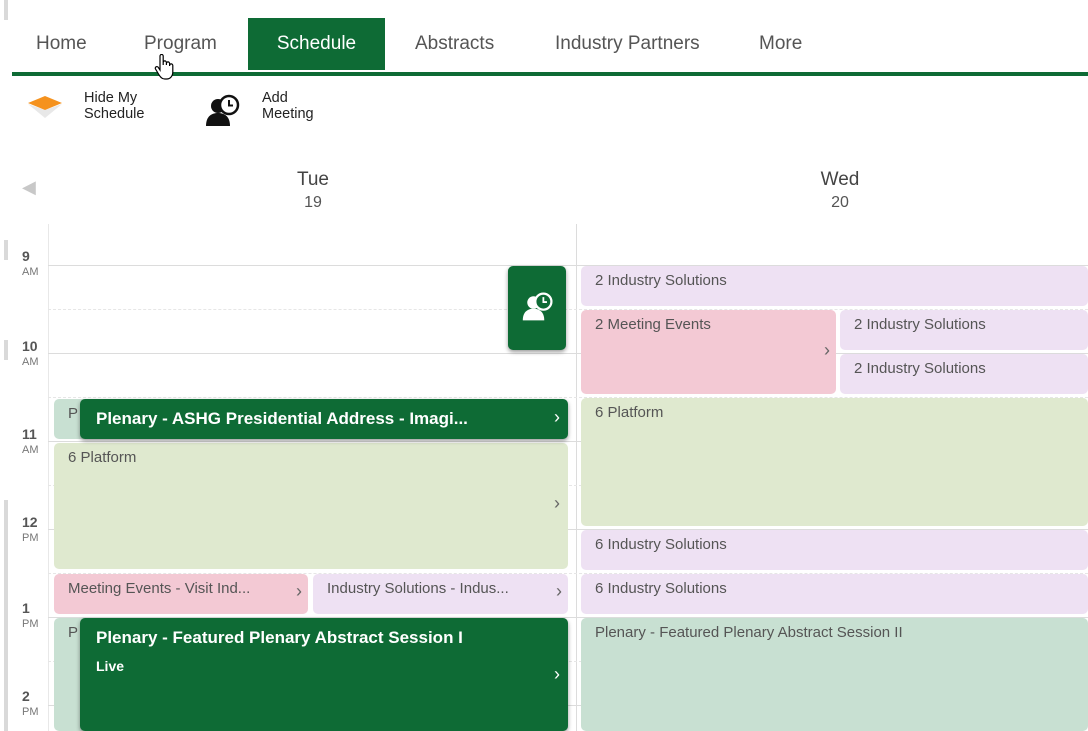 This screenshot has height=731, width=1088. I want to click on event-industry-solutions-wed-2: 2 Industry Solutions ›, so click(964, 330).